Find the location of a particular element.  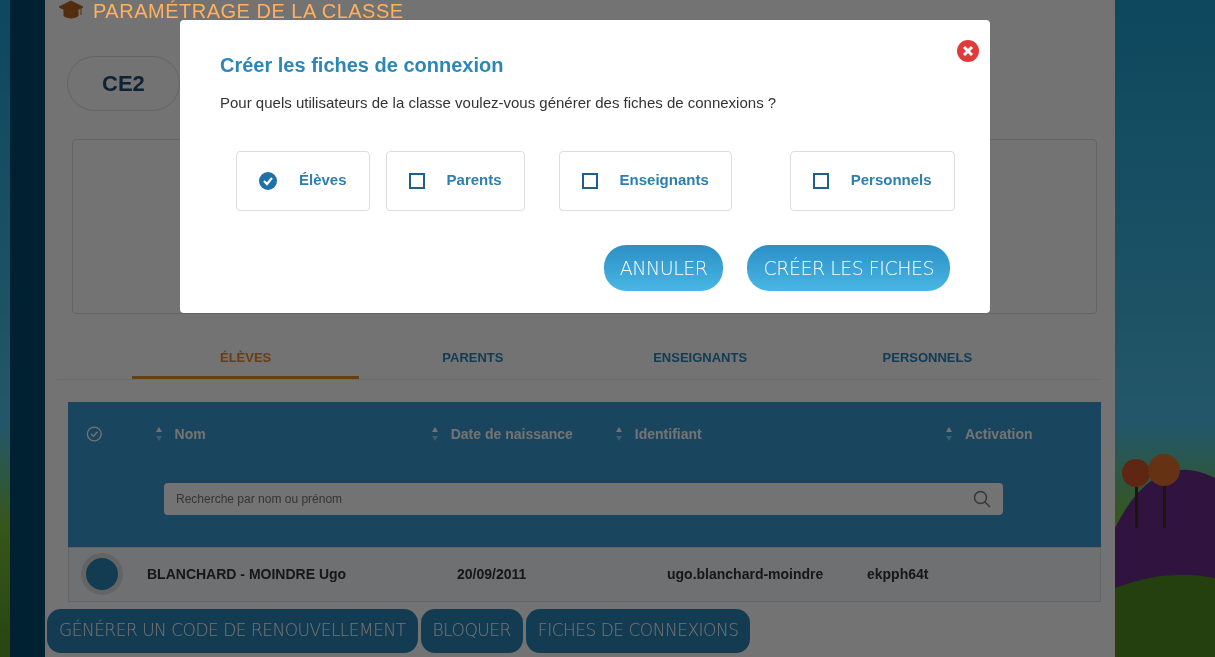

option-checkbox: Élèves is located at coordinates (303, 180).